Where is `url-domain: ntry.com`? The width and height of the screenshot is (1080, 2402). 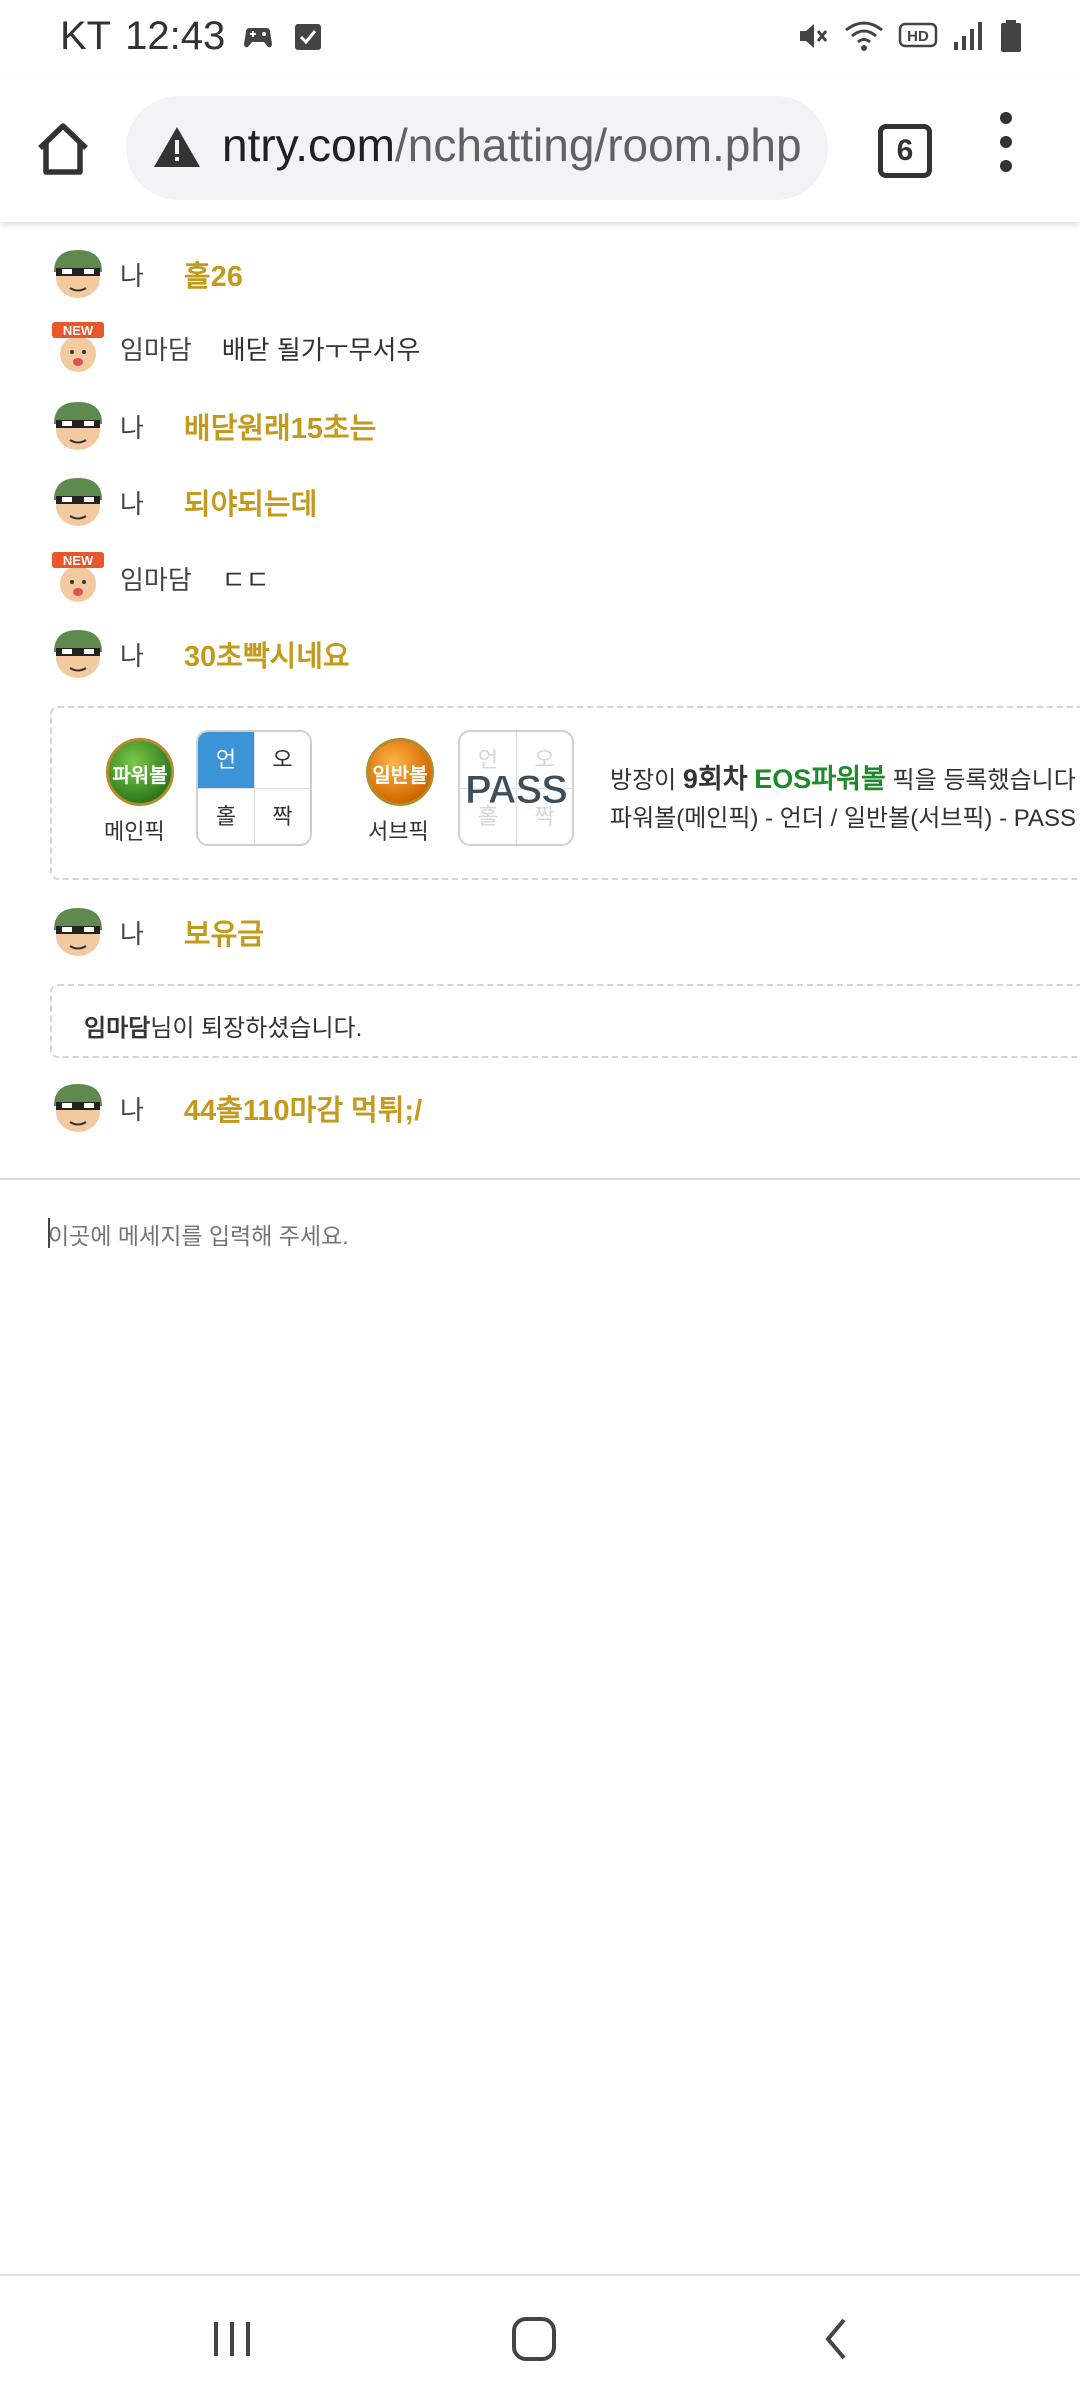 url-domain: ntry.com is located at coordinates (308, 145).